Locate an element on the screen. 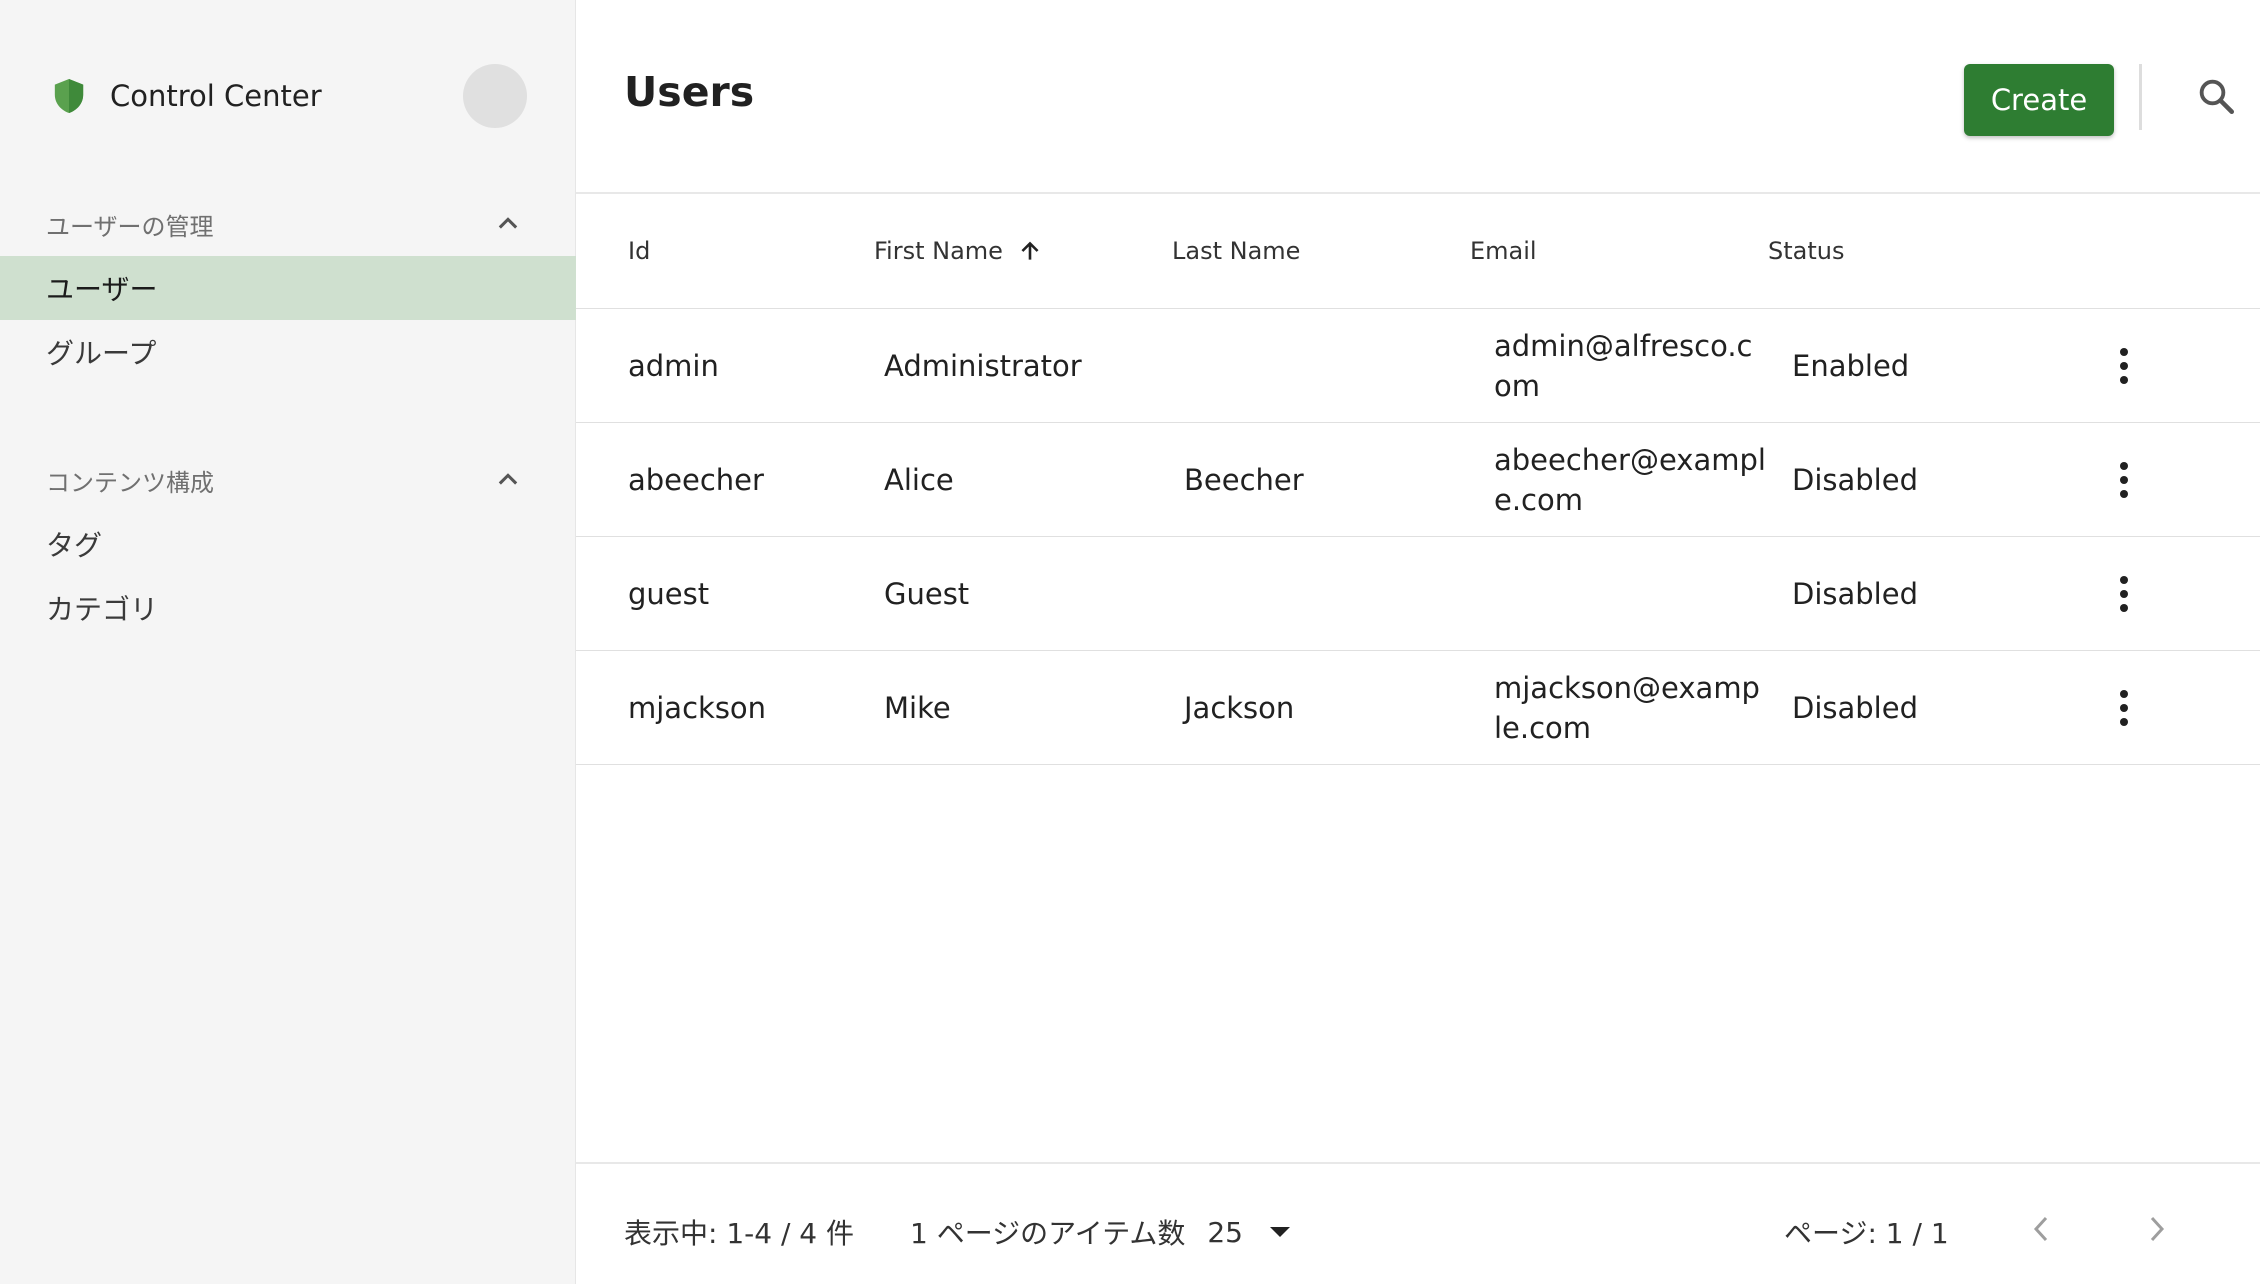  items-per-page-value: 25 is located at coordinates (1225, 1232).